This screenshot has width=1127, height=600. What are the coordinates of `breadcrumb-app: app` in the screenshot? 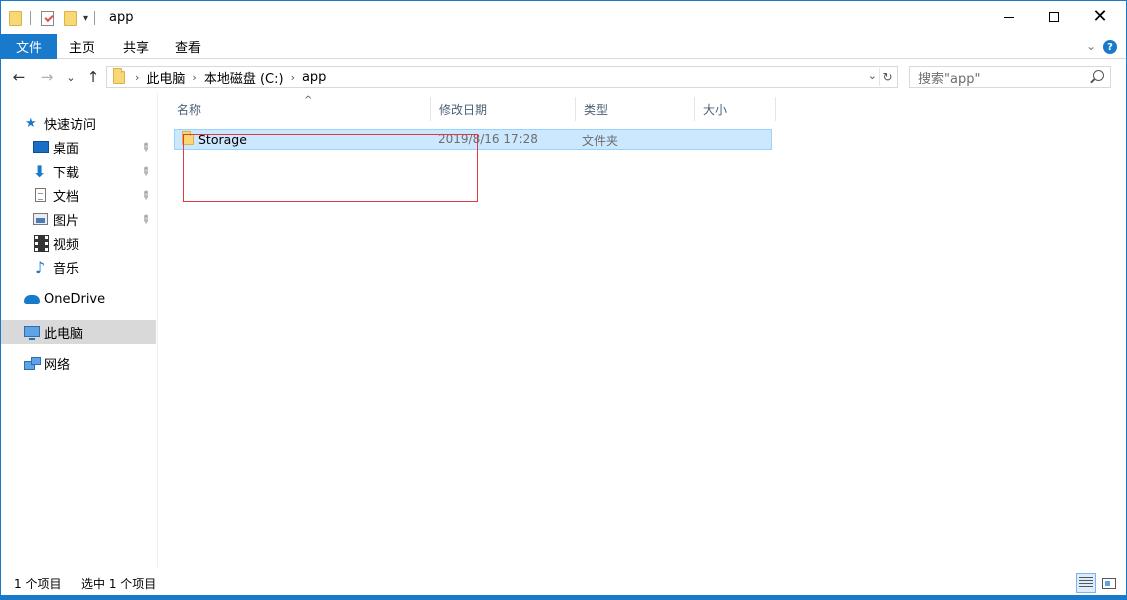 It's located at (314, 77).